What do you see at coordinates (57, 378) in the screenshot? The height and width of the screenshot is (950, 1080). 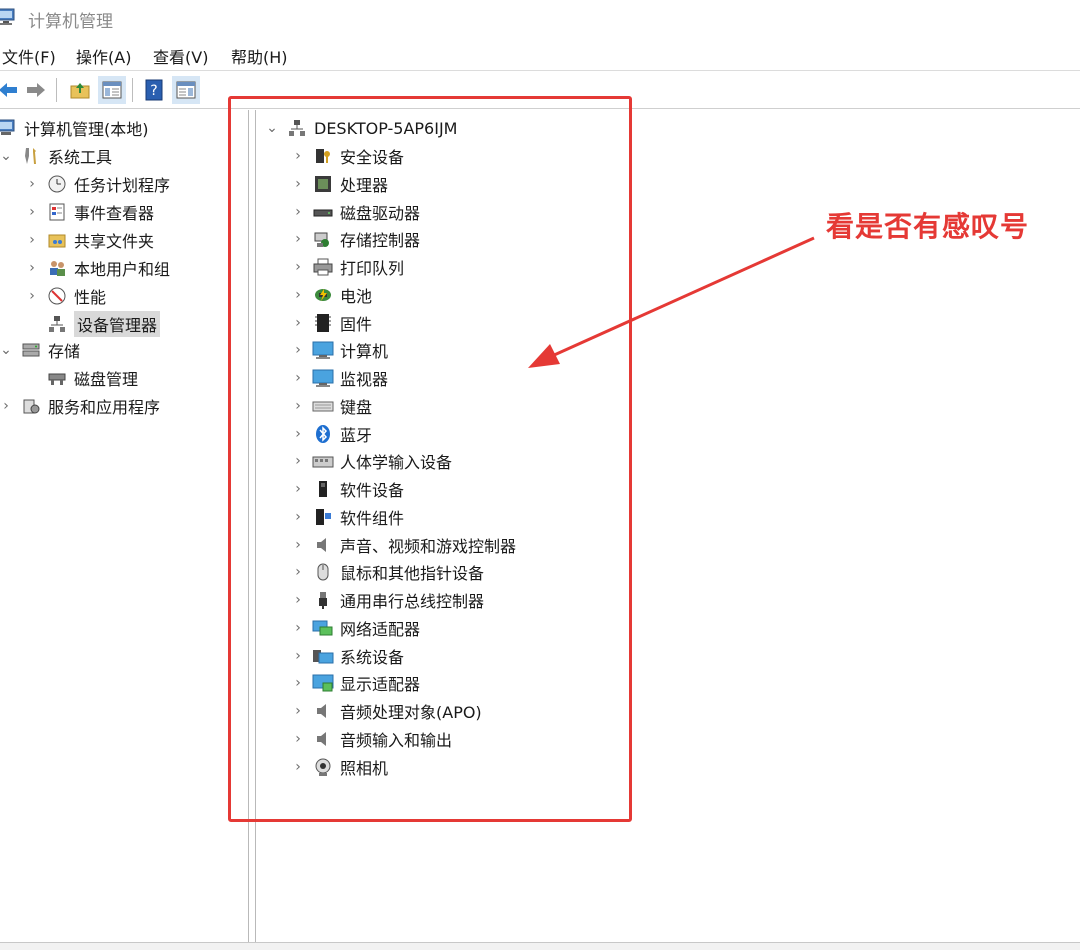 I see `disk-management-icon` at bounding box center [57, 378].